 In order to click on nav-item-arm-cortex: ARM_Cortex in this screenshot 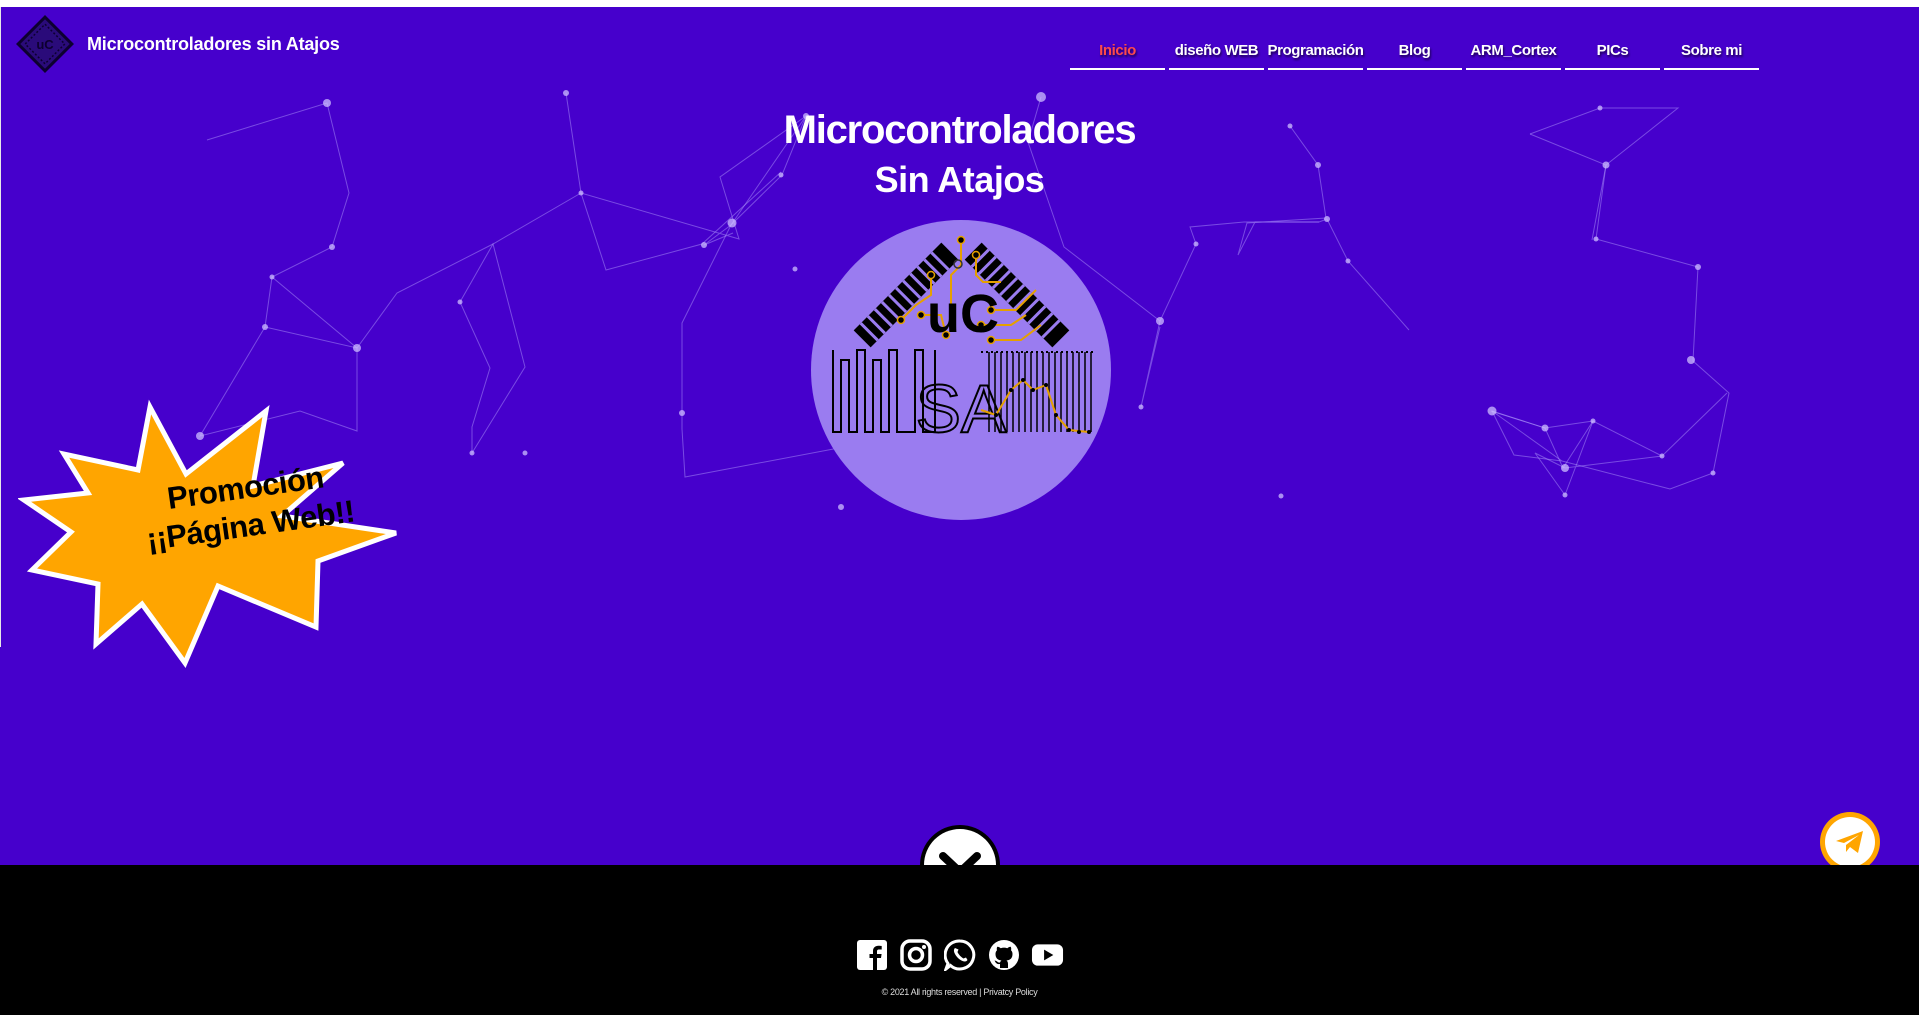, I will do `click(1513, 51)`.